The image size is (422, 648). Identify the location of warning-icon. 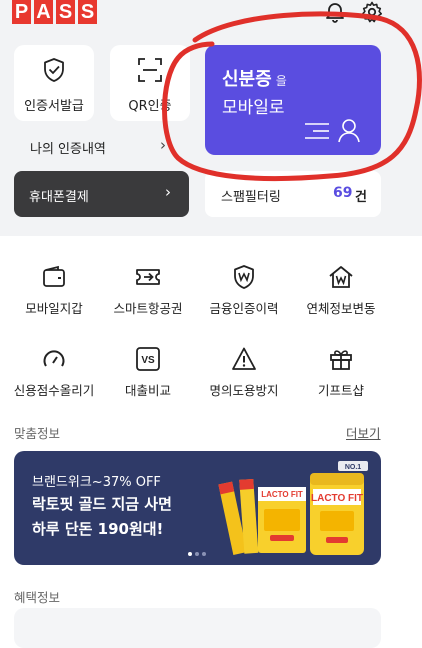
(244, 358).